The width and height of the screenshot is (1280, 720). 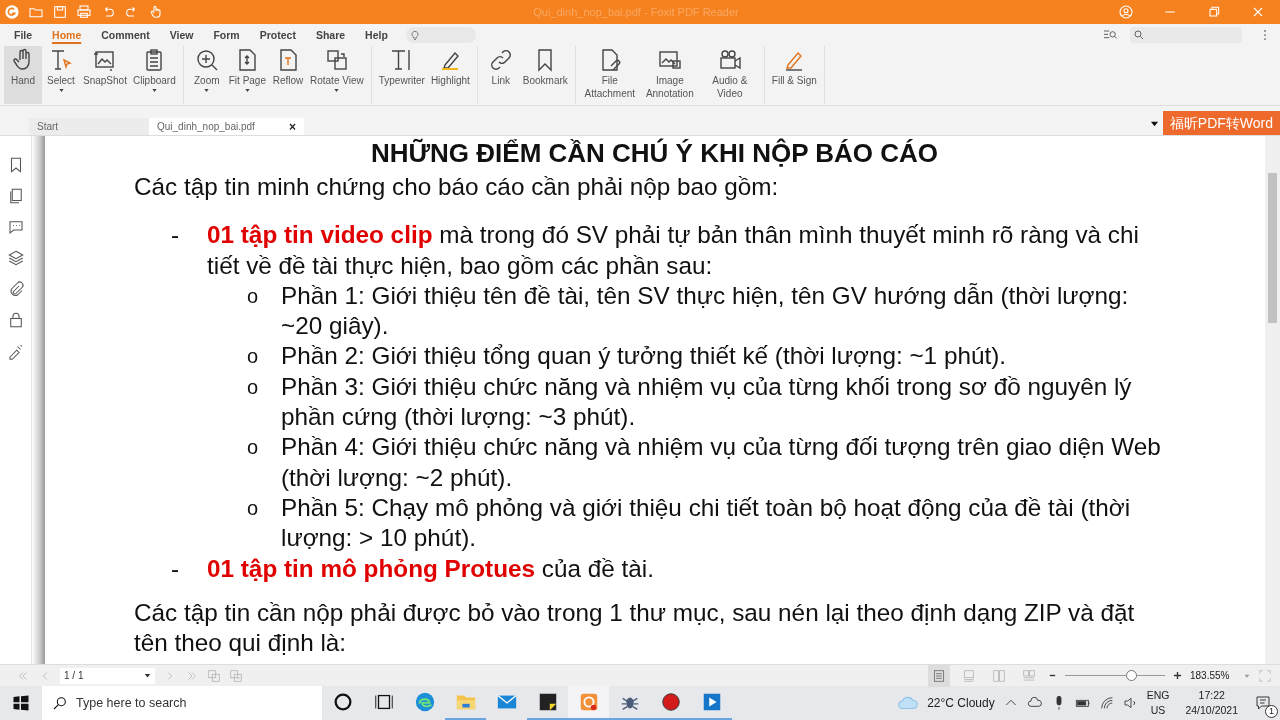 What do you see at coordinates (330, 35) in the screenshot?
I see `menu-tab: Share` at bounding box center [330, 35].